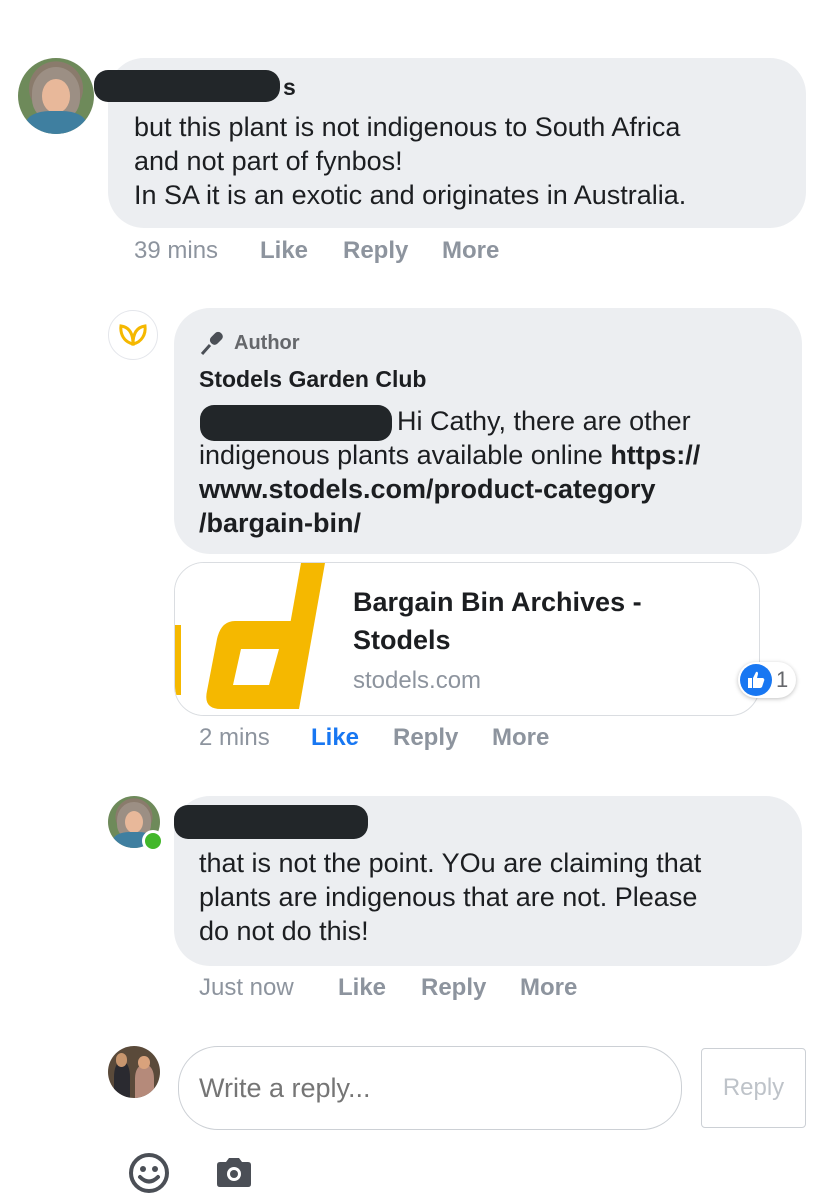 Image resolution: width=827 pixels, height=1200 pixels. What do you see at coordinates (149, 1173) in the screenshot?
I see `smiley-icon` at bounding box center [149, 1173].